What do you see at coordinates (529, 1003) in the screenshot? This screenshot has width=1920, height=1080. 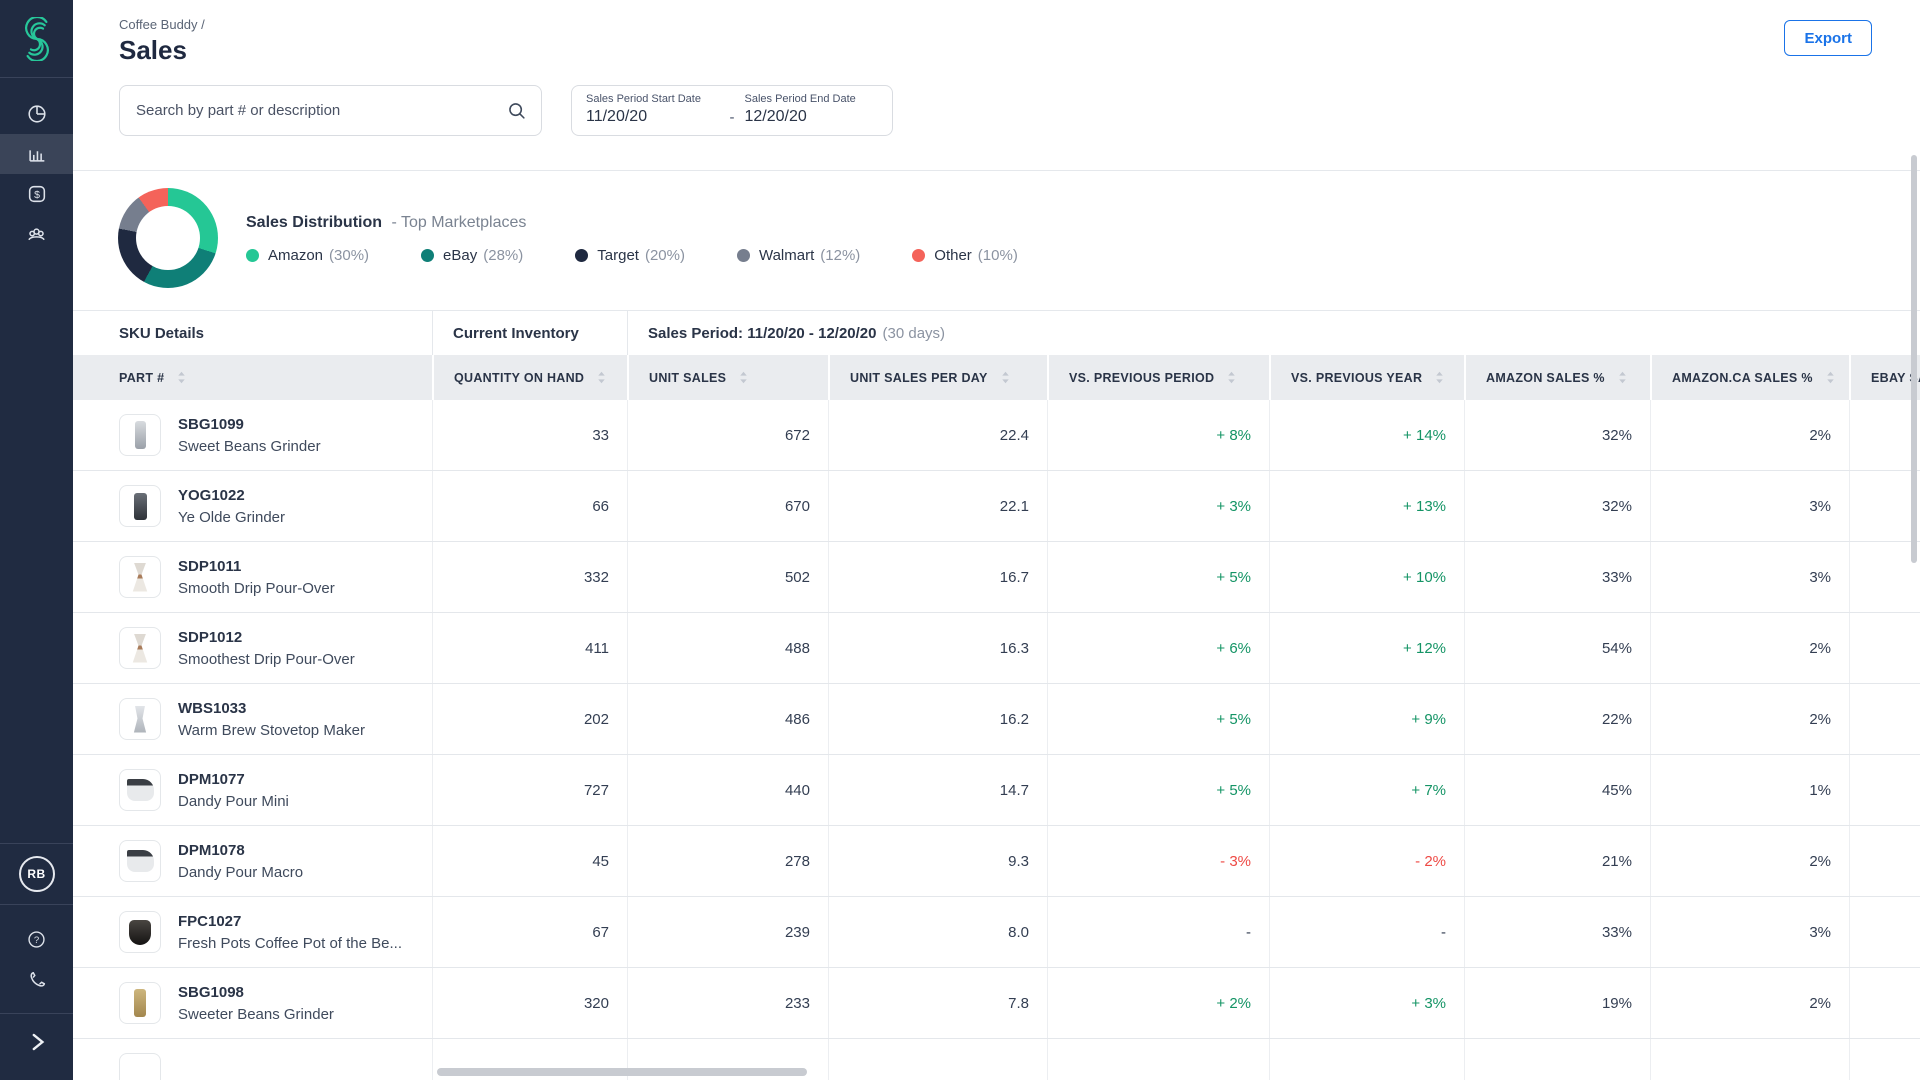 I see `quantity-on-hand-value: 320` at bounding box center [529, 1003].